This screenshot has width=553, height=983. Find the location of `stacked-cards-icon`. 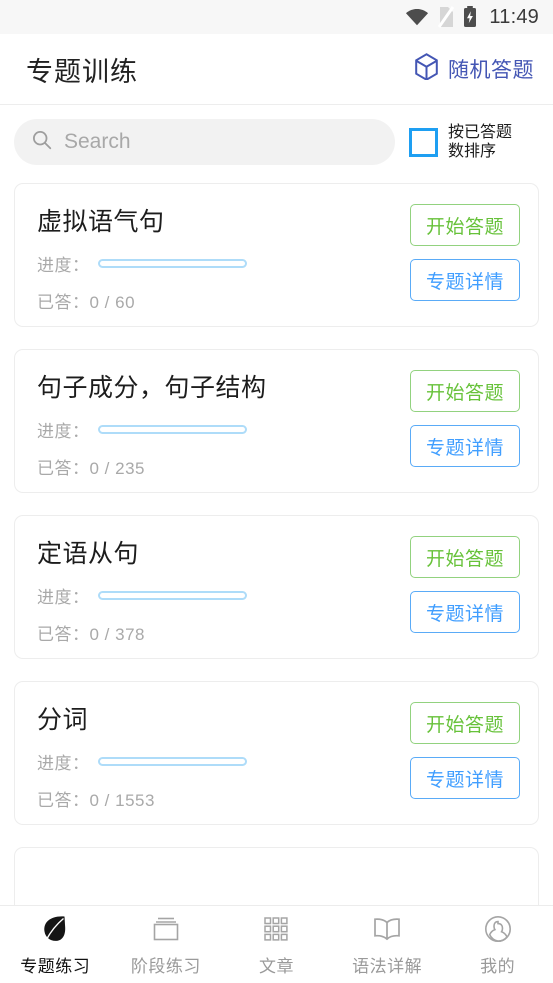

stacked-cards-icon is located at coordinates (166, 929).